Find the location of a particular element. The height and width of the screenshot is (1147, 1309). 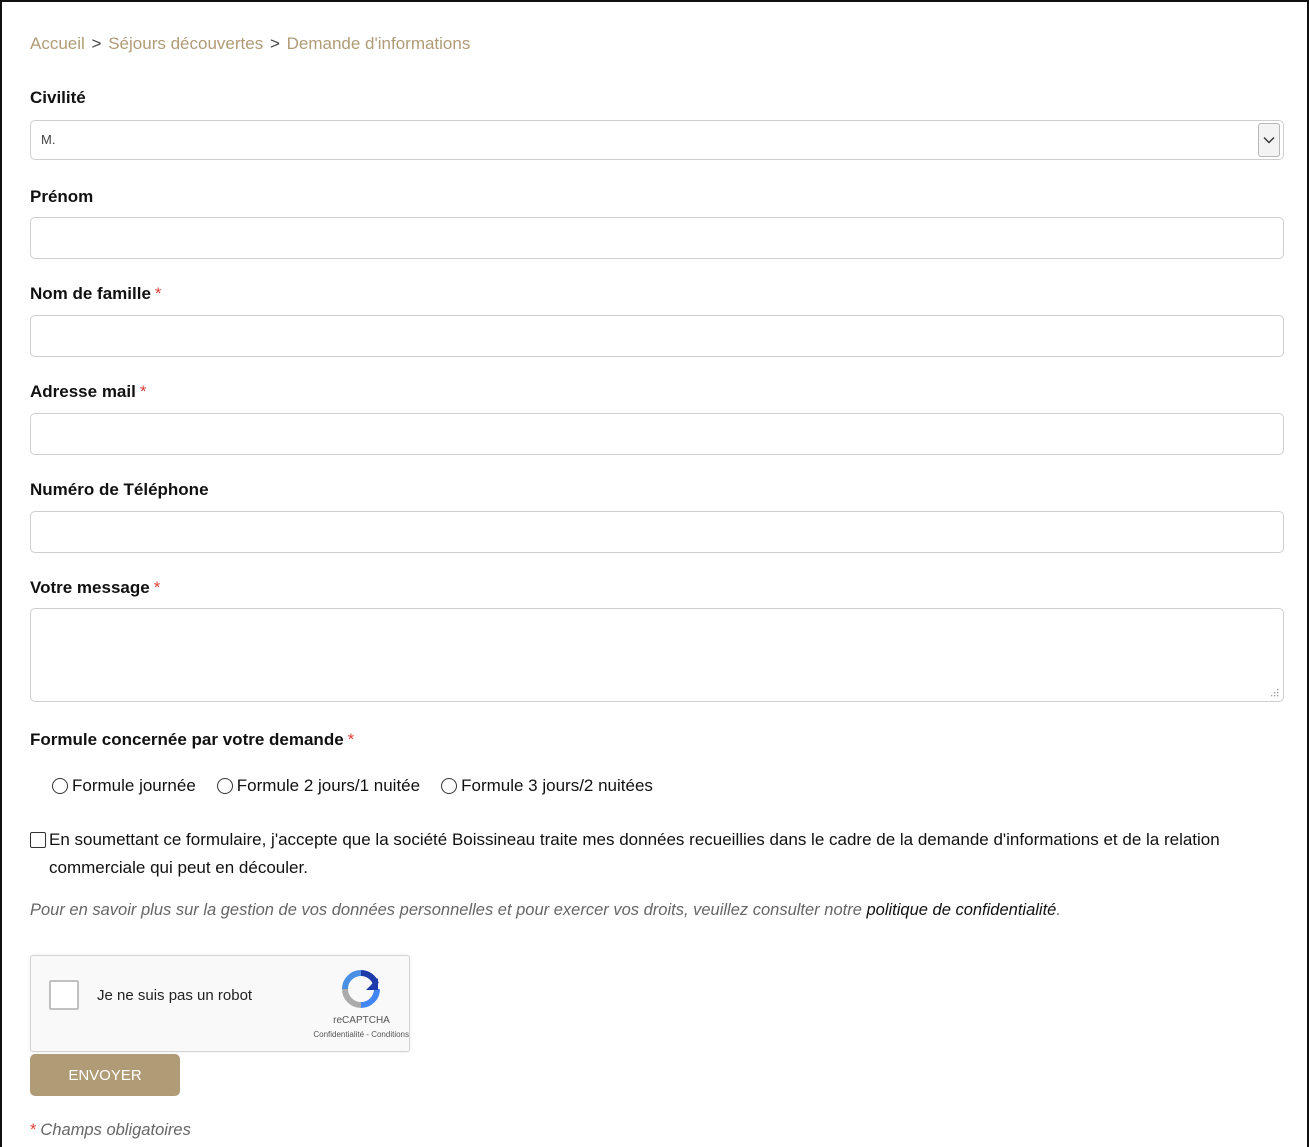

telephone-label: Numéro de Téléphone is located at coordinates (119, 490).